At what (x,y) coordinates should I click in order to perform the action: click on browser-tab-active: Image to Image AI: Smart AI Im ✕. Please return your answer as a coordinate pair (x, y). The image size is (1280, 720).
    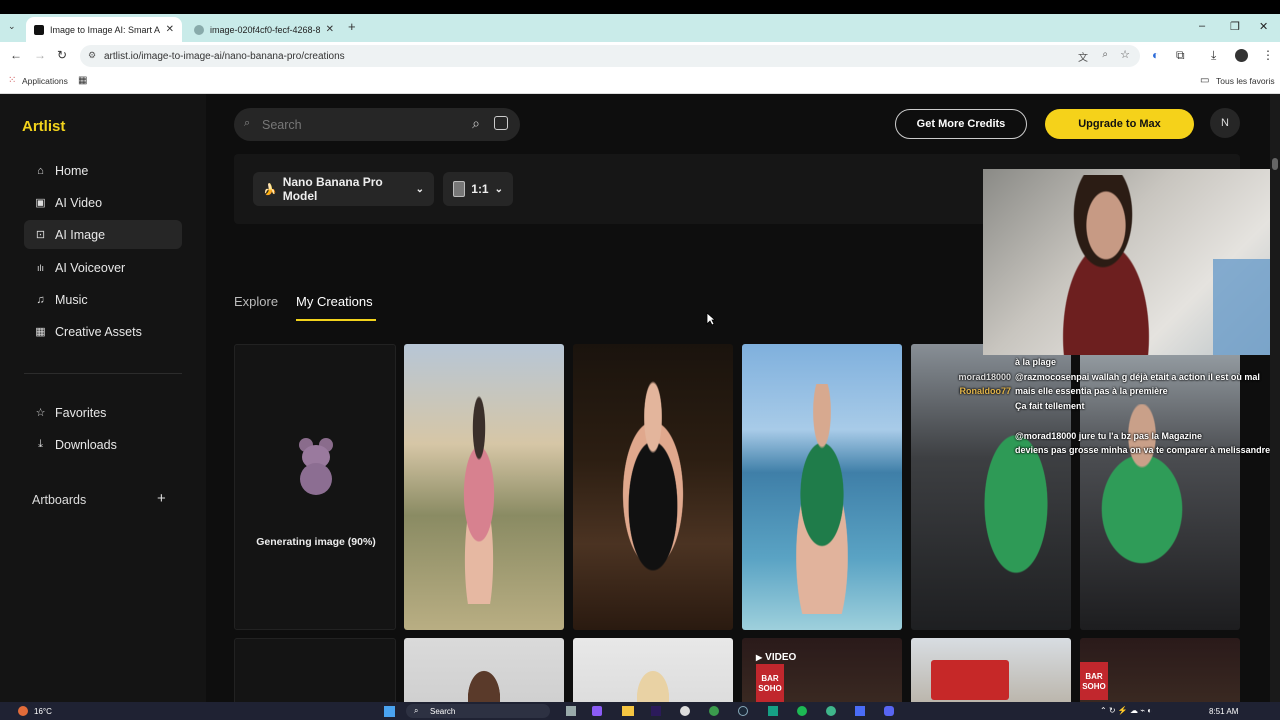
    Looking at the image, I should click on (104, 29).